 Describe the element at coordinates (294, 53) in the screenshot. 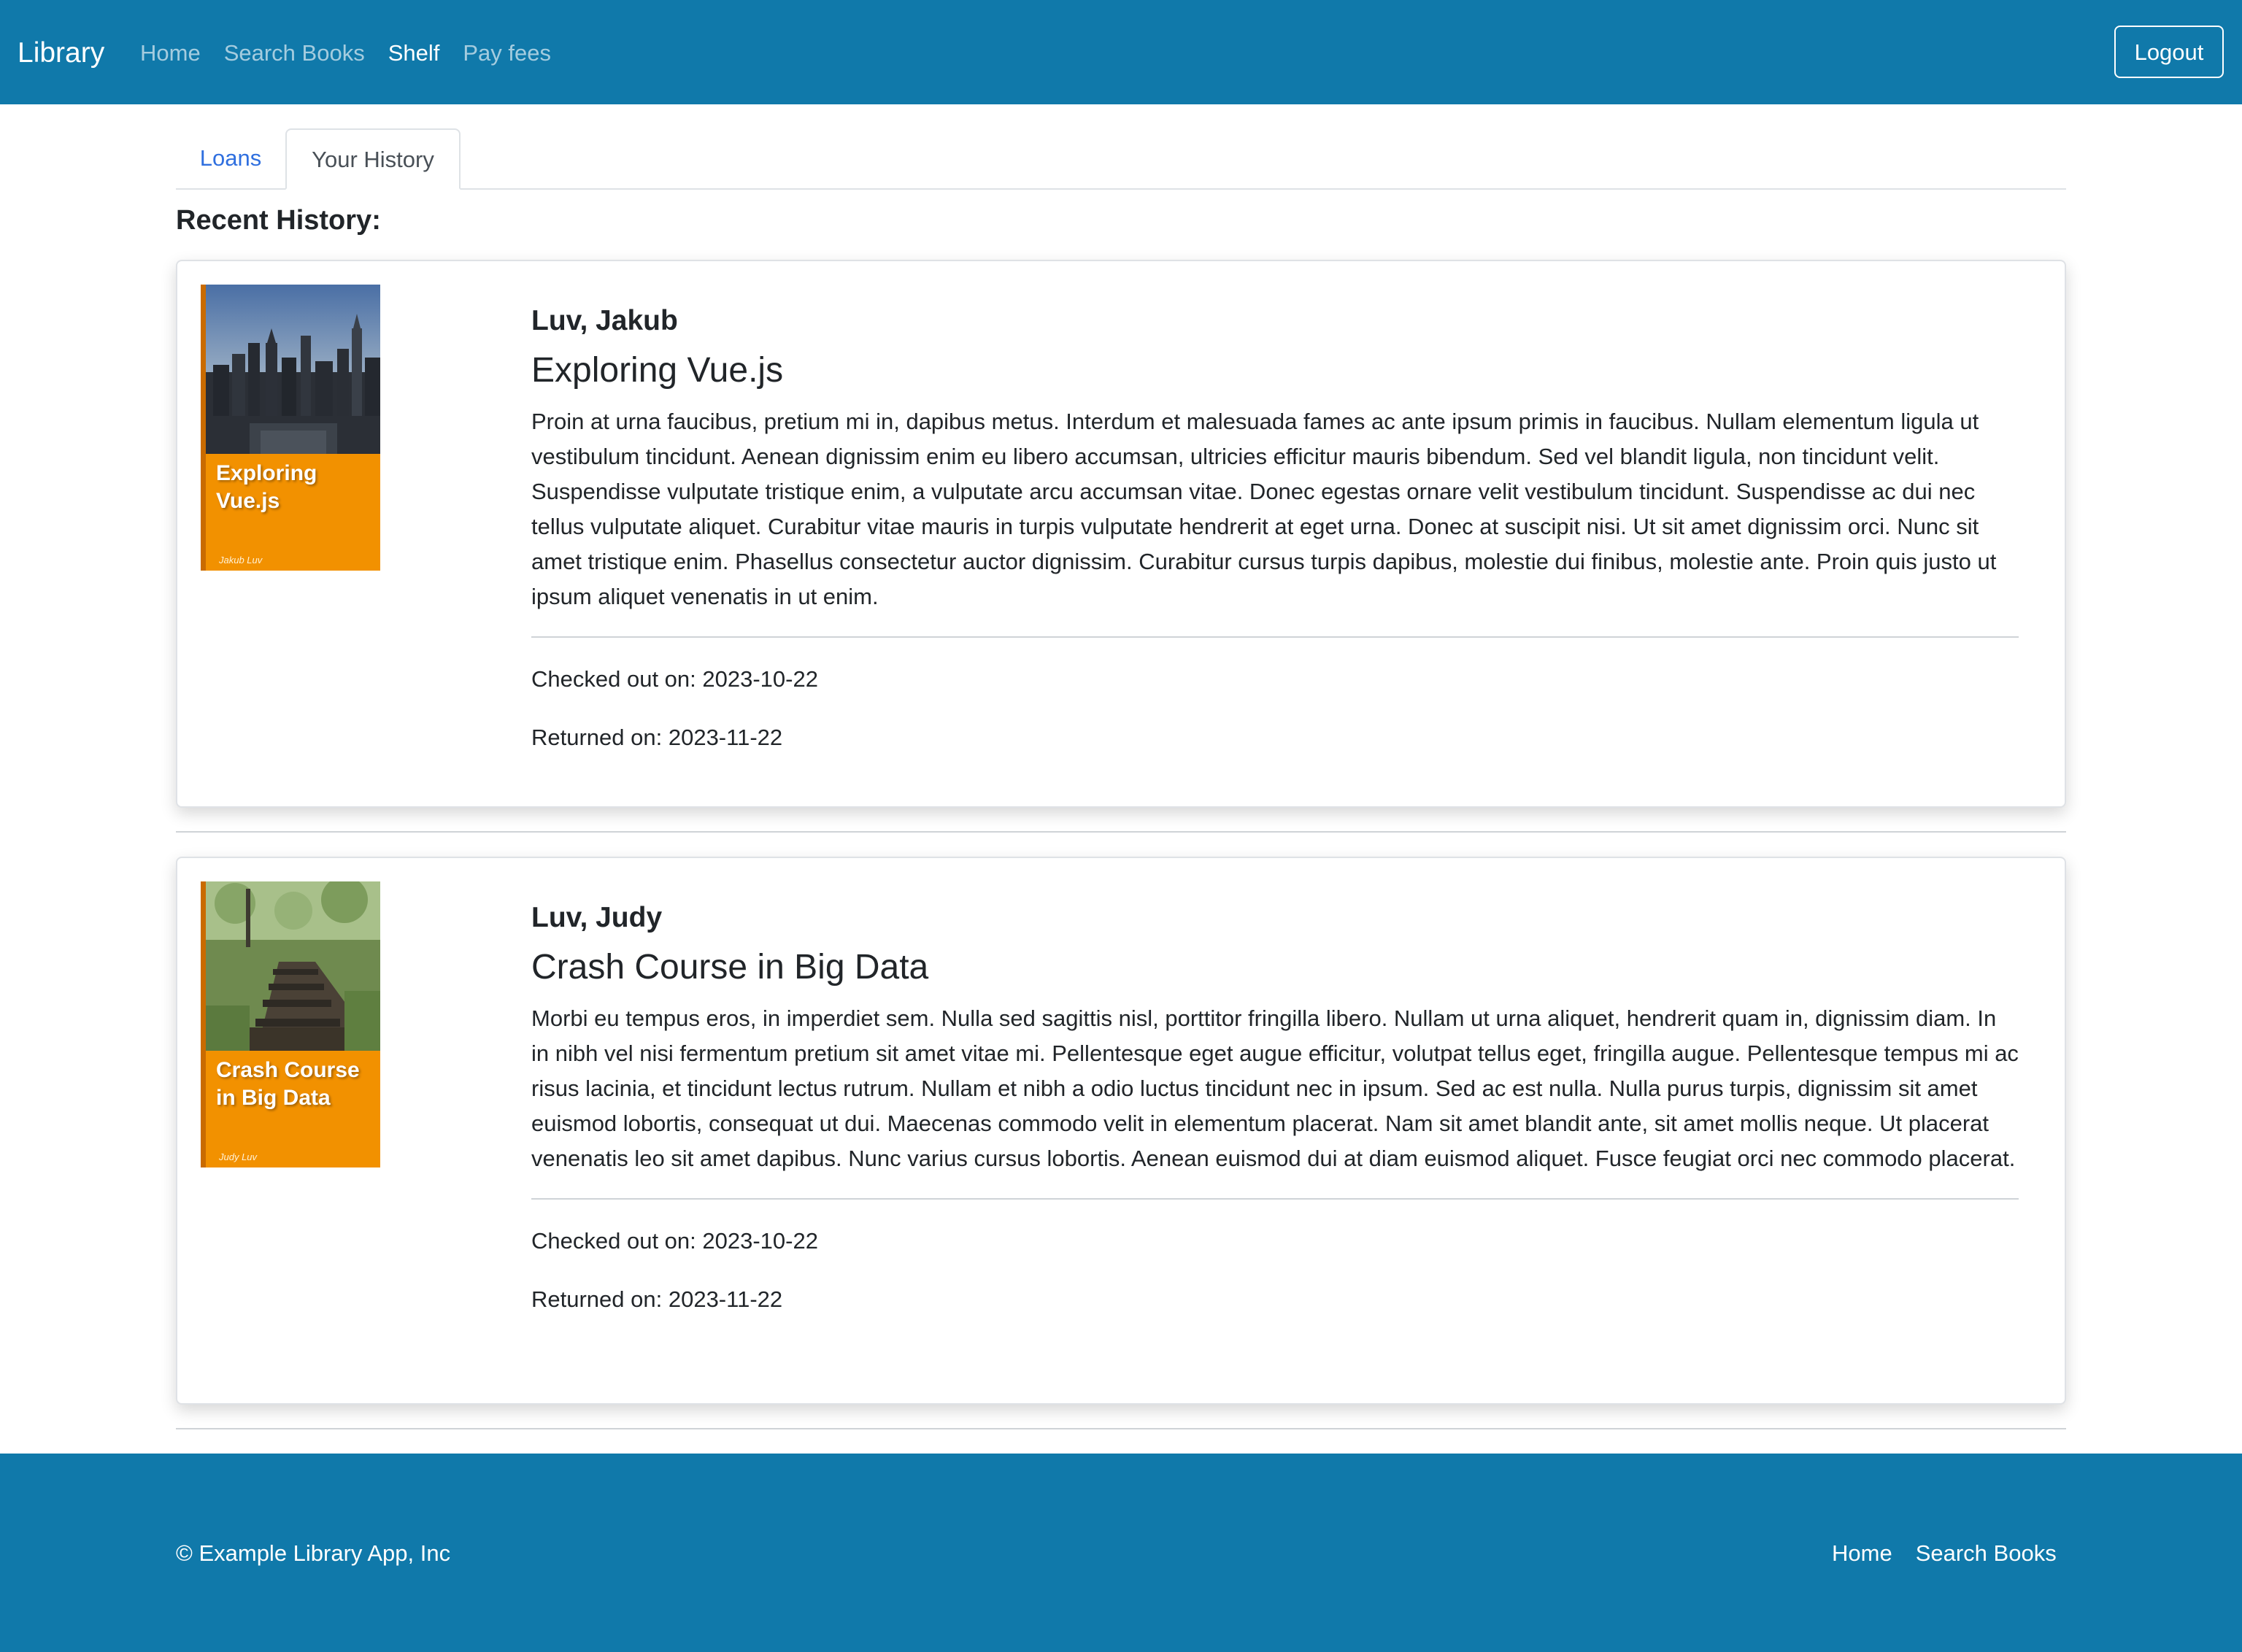

I see `nav-search-books-link: Search Books` at that location.